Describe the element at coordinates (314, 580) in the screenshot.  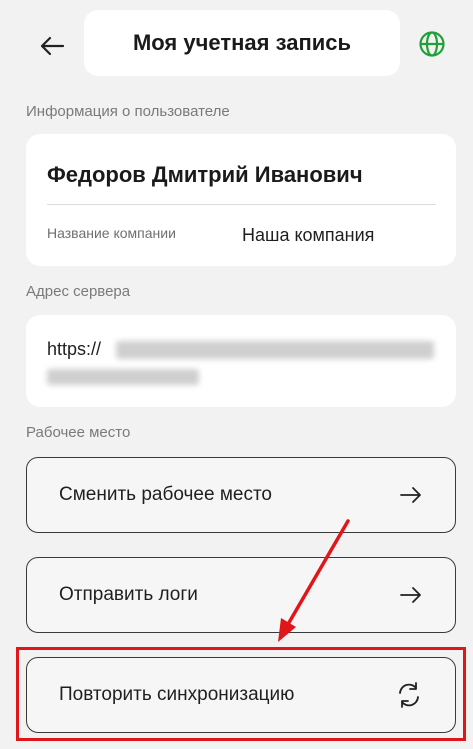
I see `annotation-arrow` at that location.